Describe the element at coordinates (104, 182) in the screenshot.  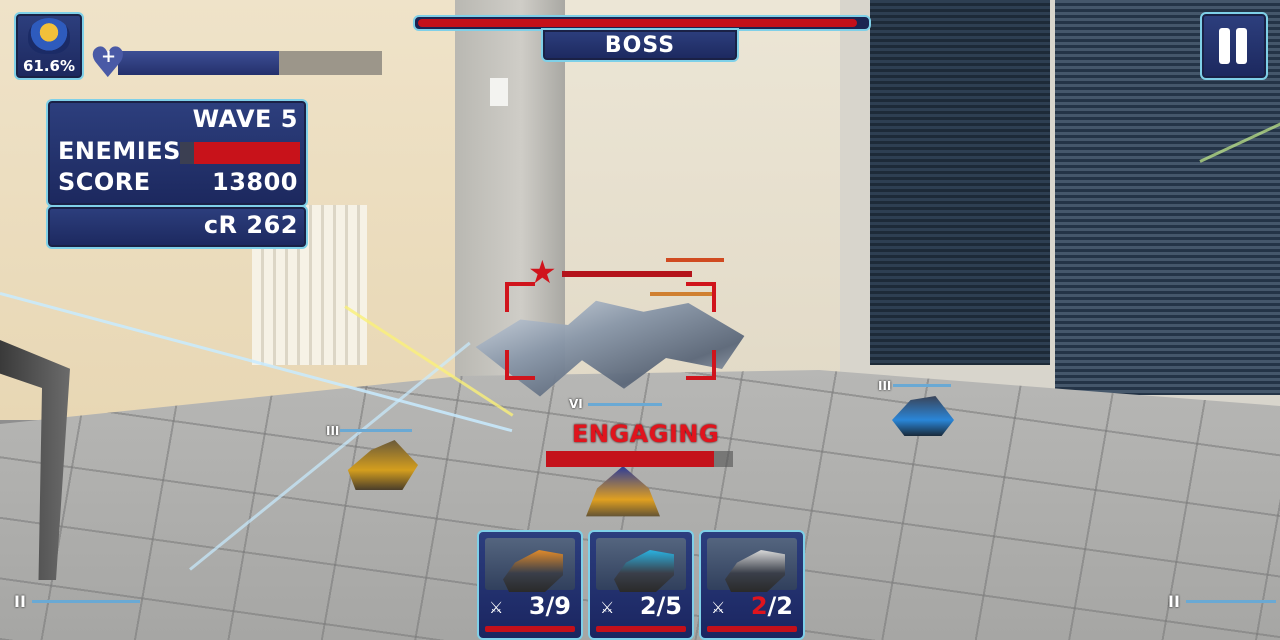
I see `score-label: SCORE` at that location.